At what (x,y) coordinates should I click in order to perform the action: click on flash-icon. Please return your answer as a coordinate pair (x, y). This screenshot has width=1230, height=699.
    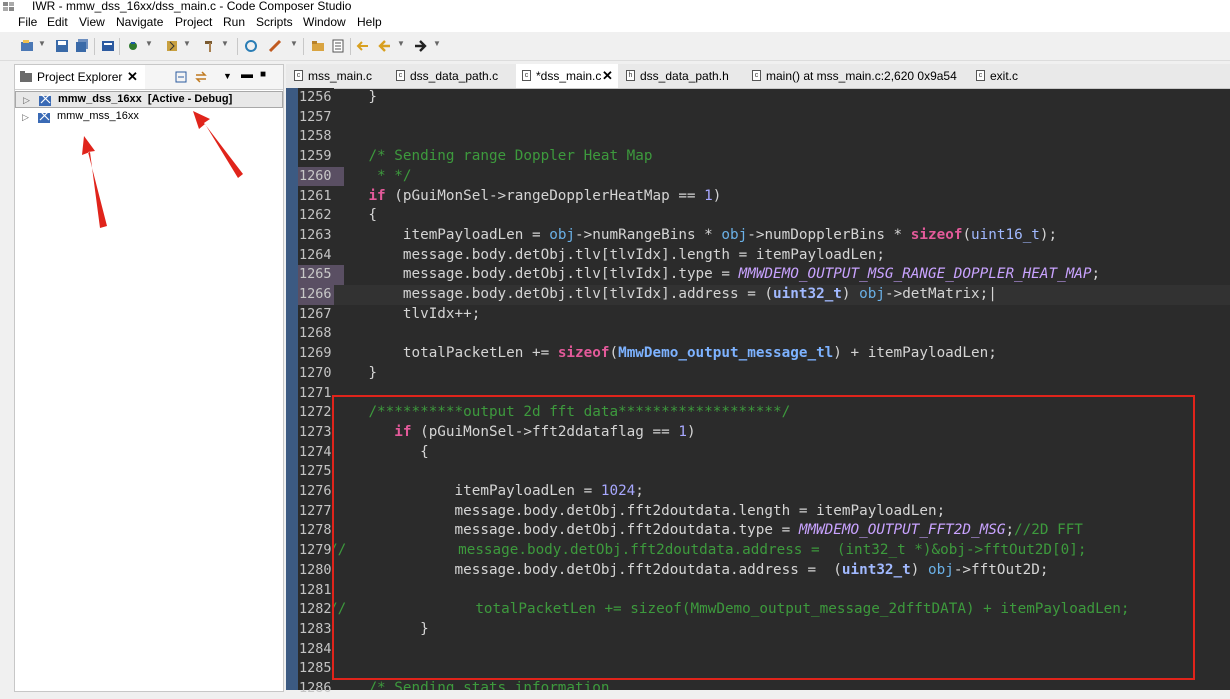
    Looking at the image, I should click on (172, 46).